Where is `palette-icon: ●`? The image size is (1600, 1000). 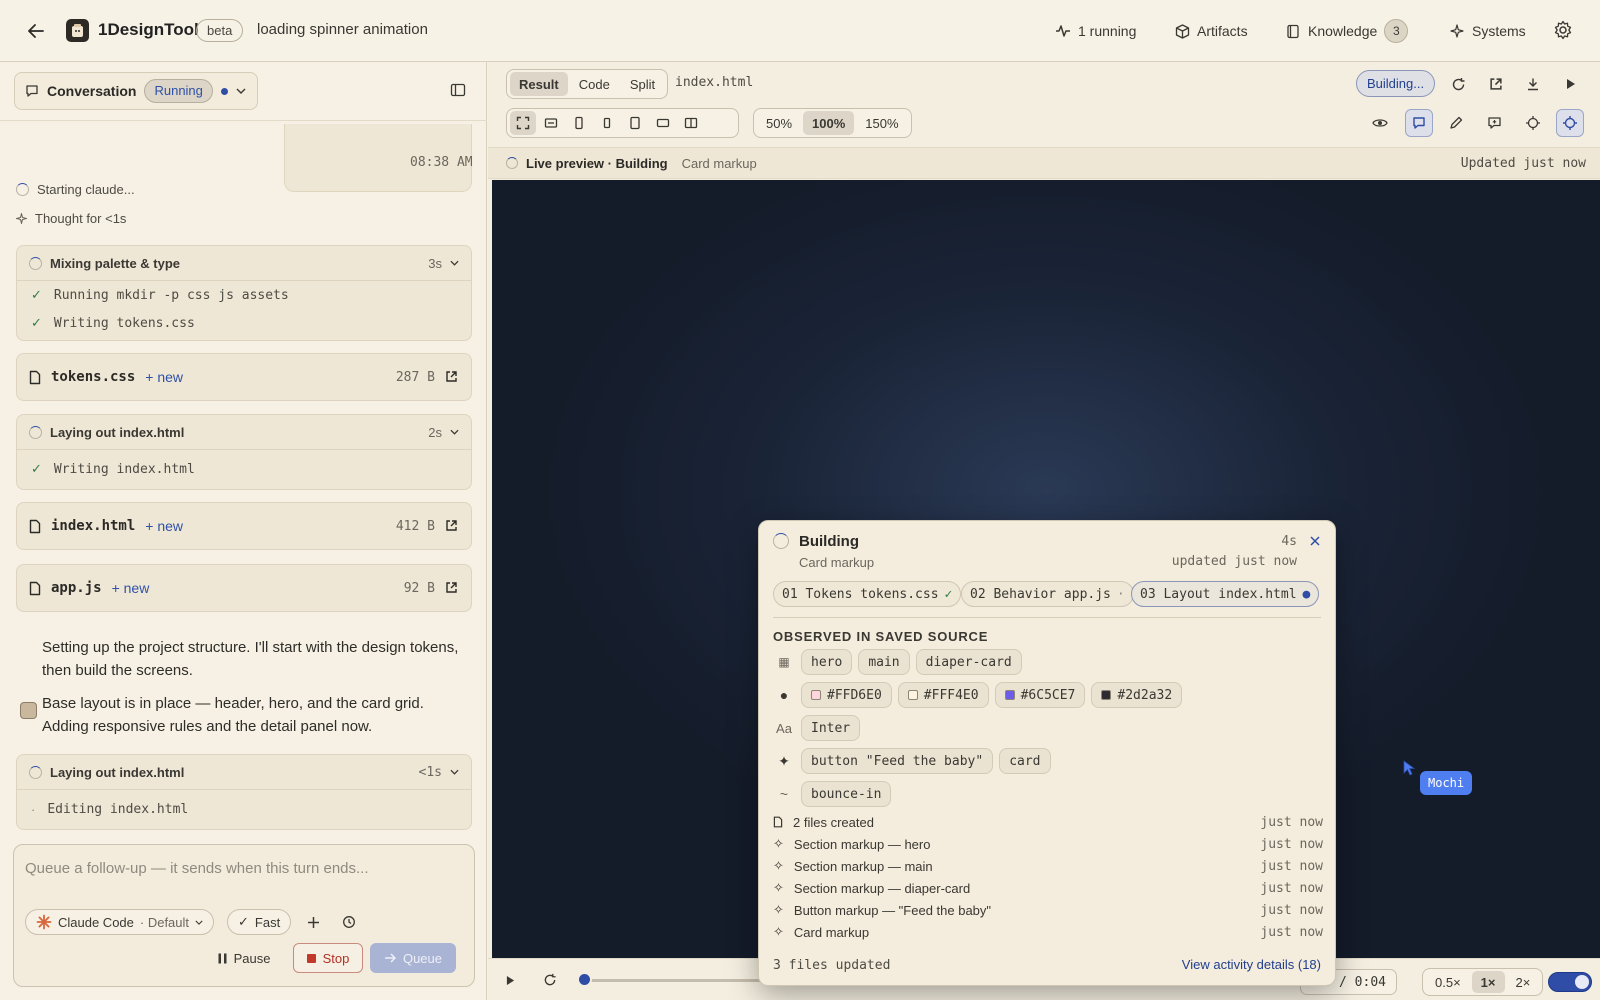
palette-icon: ● is located at coordinates (784, 695).